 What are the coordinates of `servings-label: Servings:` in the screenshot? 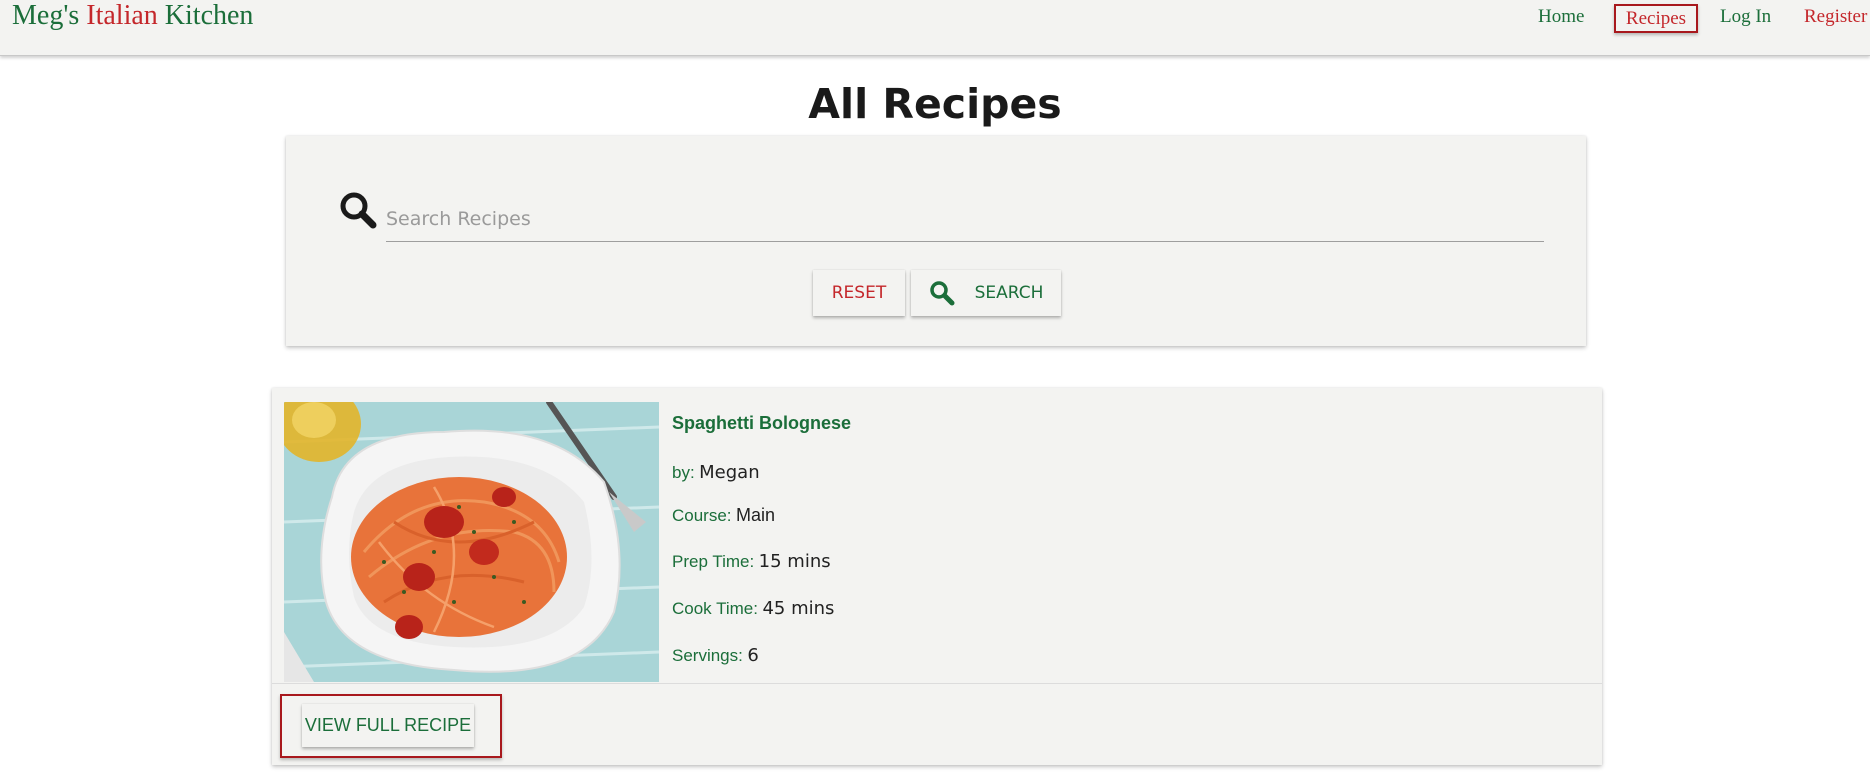 It's located at (707, 655).